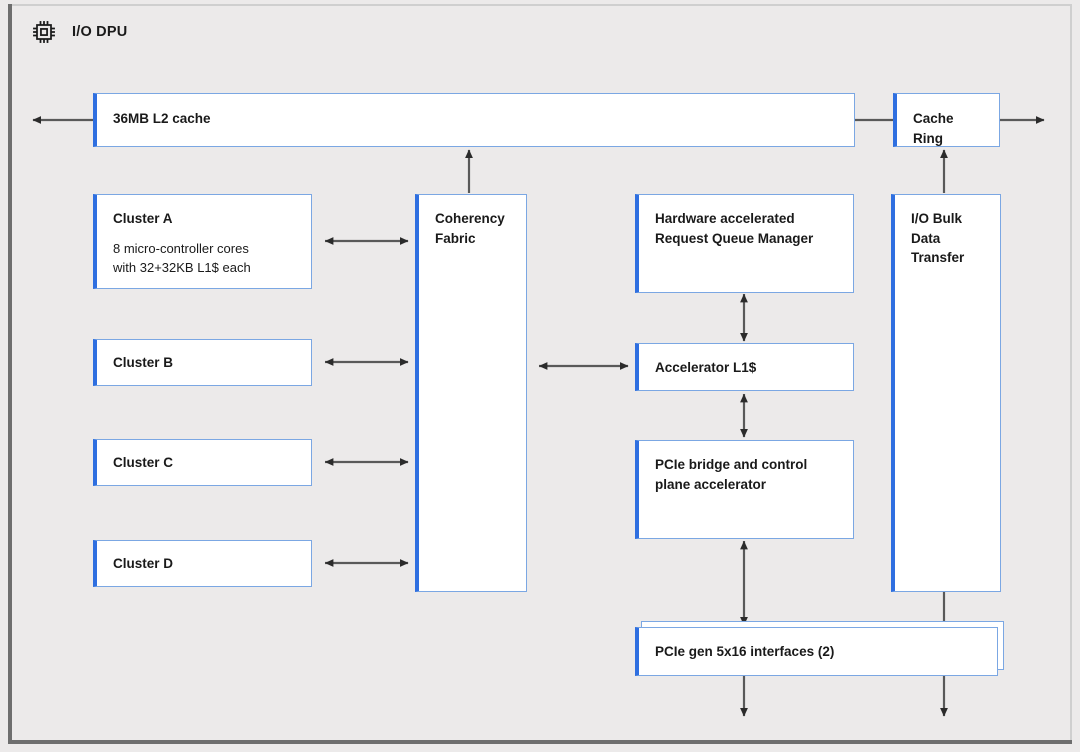  Describe the element at coordinates (100, 32) in the screenshot. I see `page-title: I/O DPU` at that location.